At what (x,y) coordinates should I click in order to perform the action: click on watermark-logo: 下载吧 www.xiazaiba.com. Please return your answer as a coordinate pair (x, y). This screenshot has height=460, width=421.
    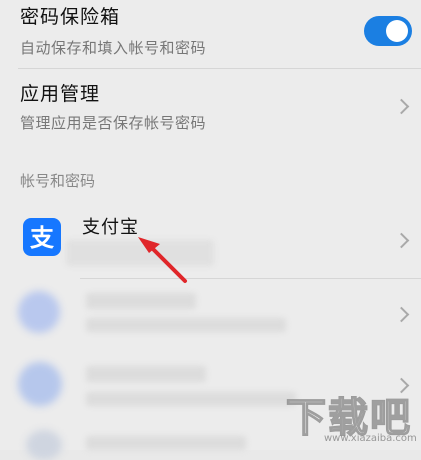
    Looking at the image, I should click on (353, 417).